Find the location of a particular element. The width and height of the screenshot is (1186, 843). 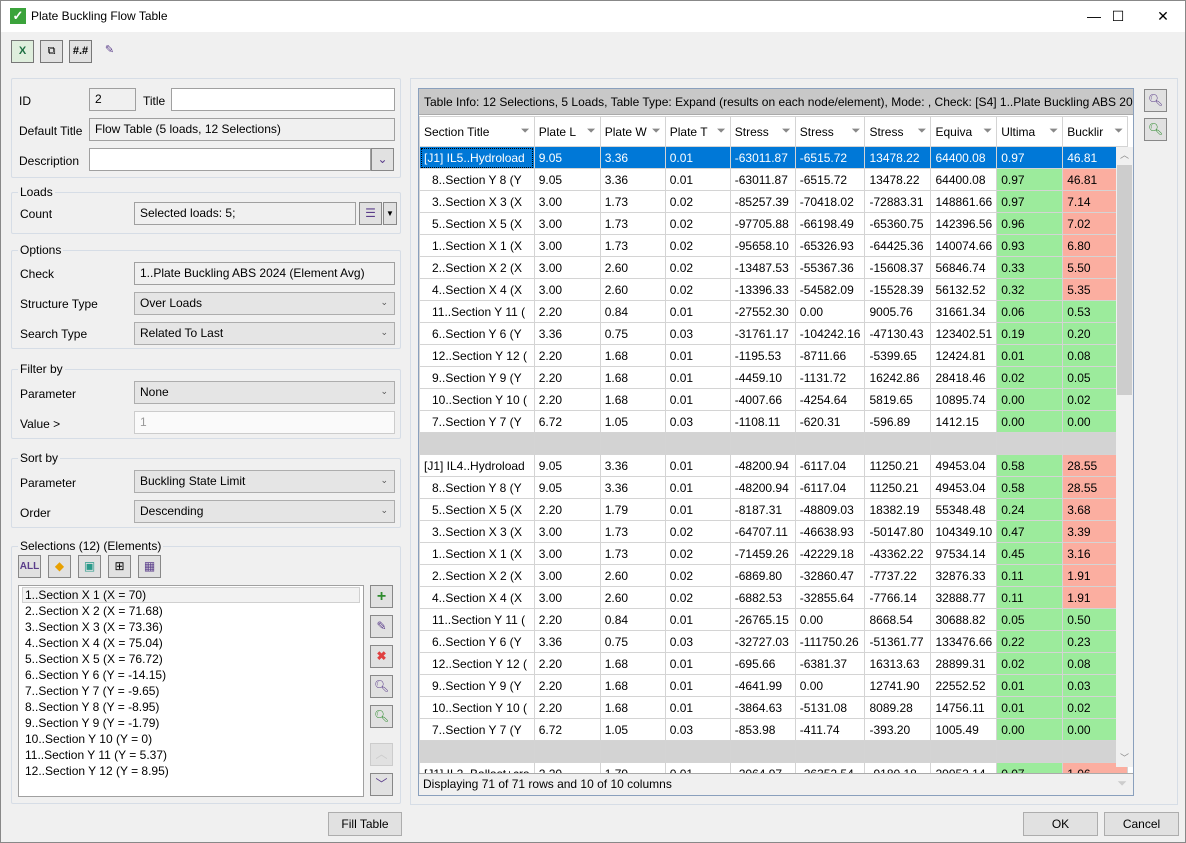

table-cell: 0.84 is located at coordinates (632, 311).